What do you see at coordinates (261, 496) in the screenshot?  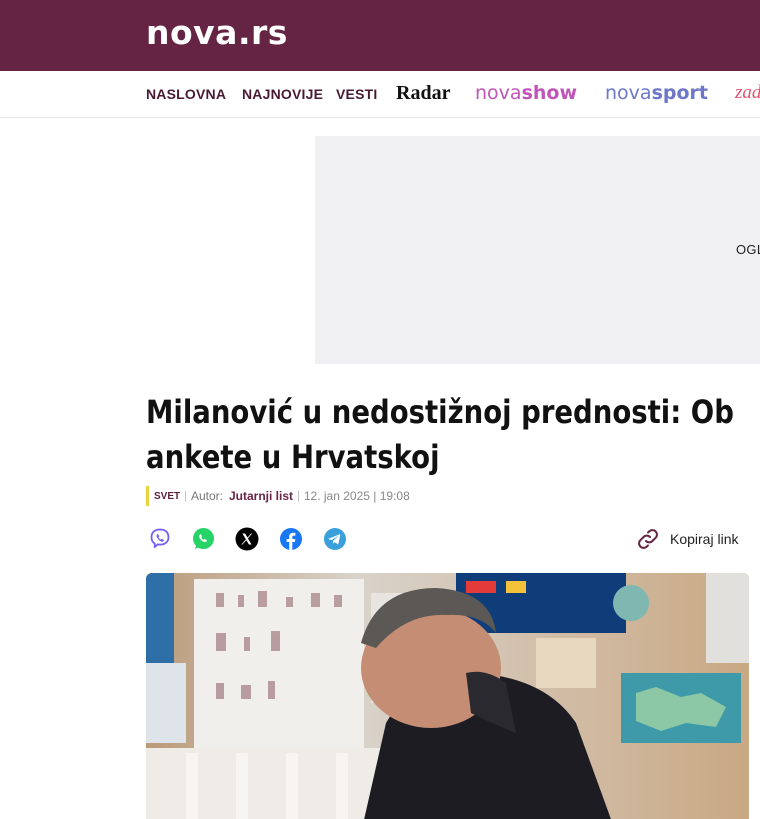 I see `author-link: Jutarnji list` at bounding box center [261, 496].